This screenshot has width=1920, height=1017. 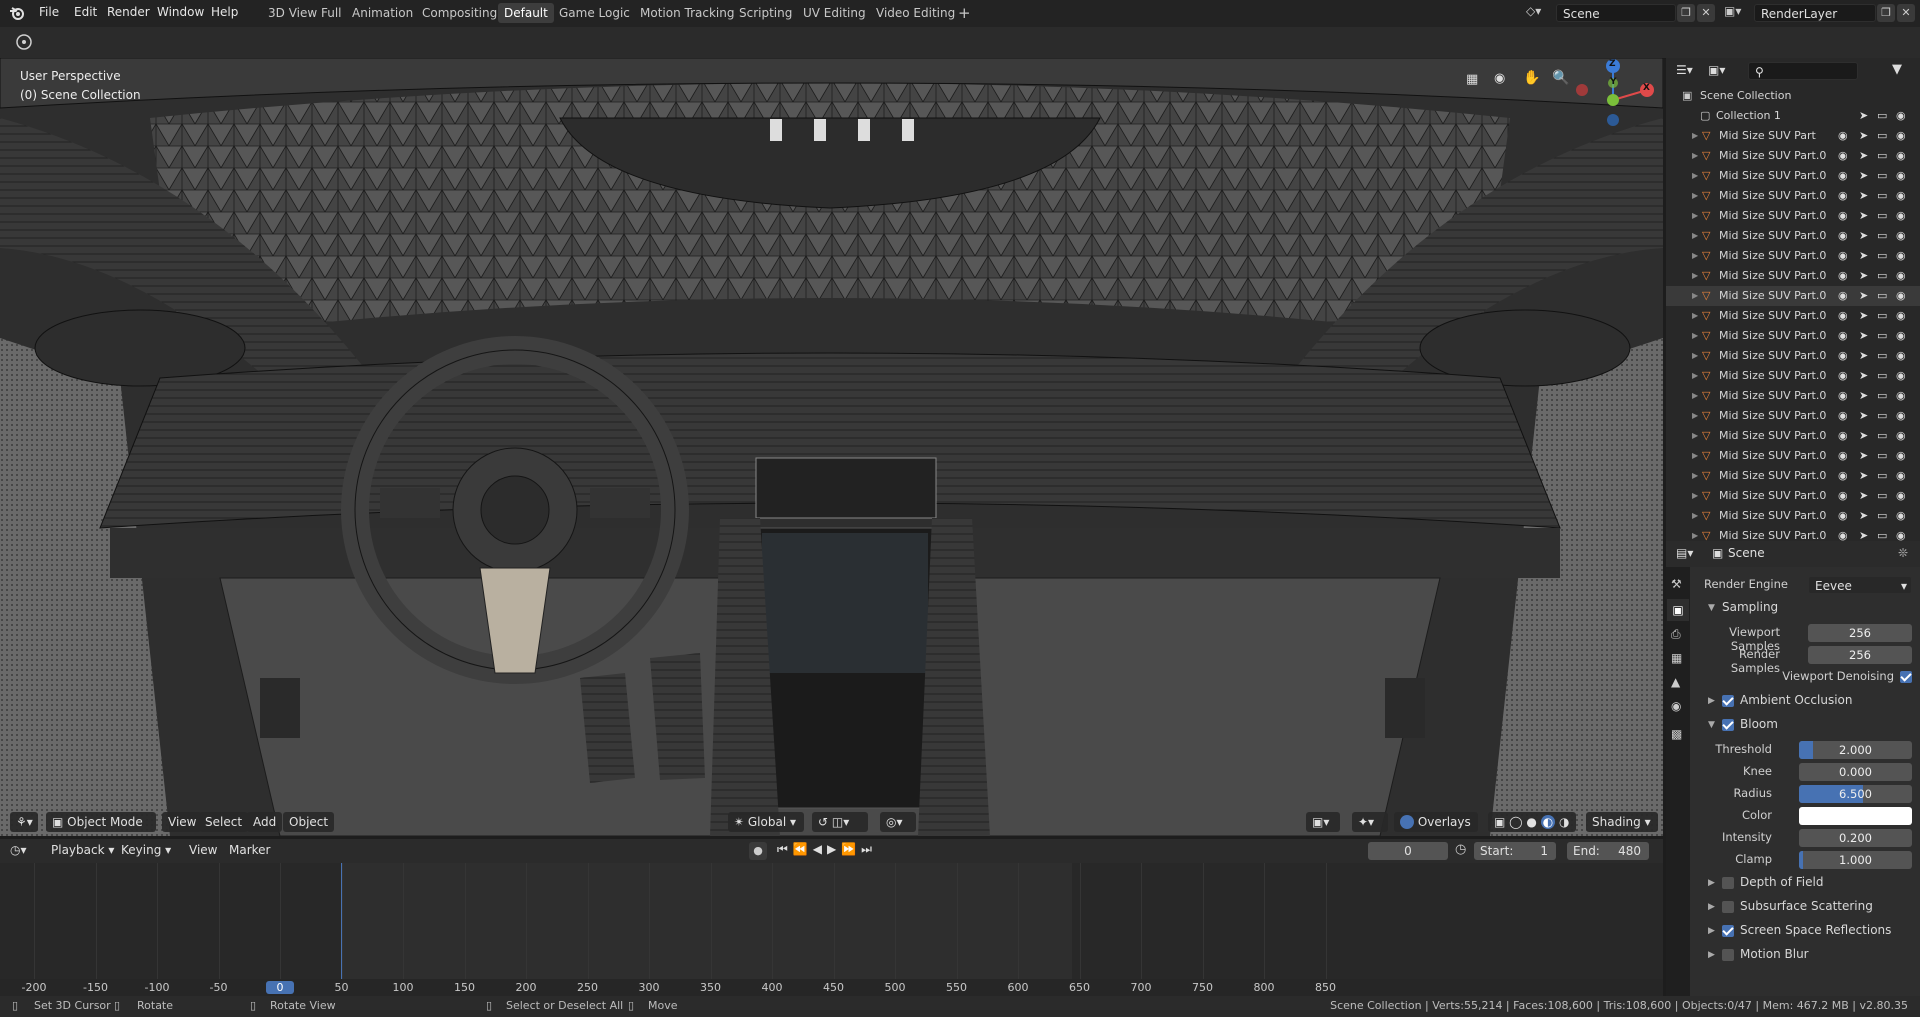 I want to click on tab-uv-editing: UV Editing, so click(x=834, y=13).